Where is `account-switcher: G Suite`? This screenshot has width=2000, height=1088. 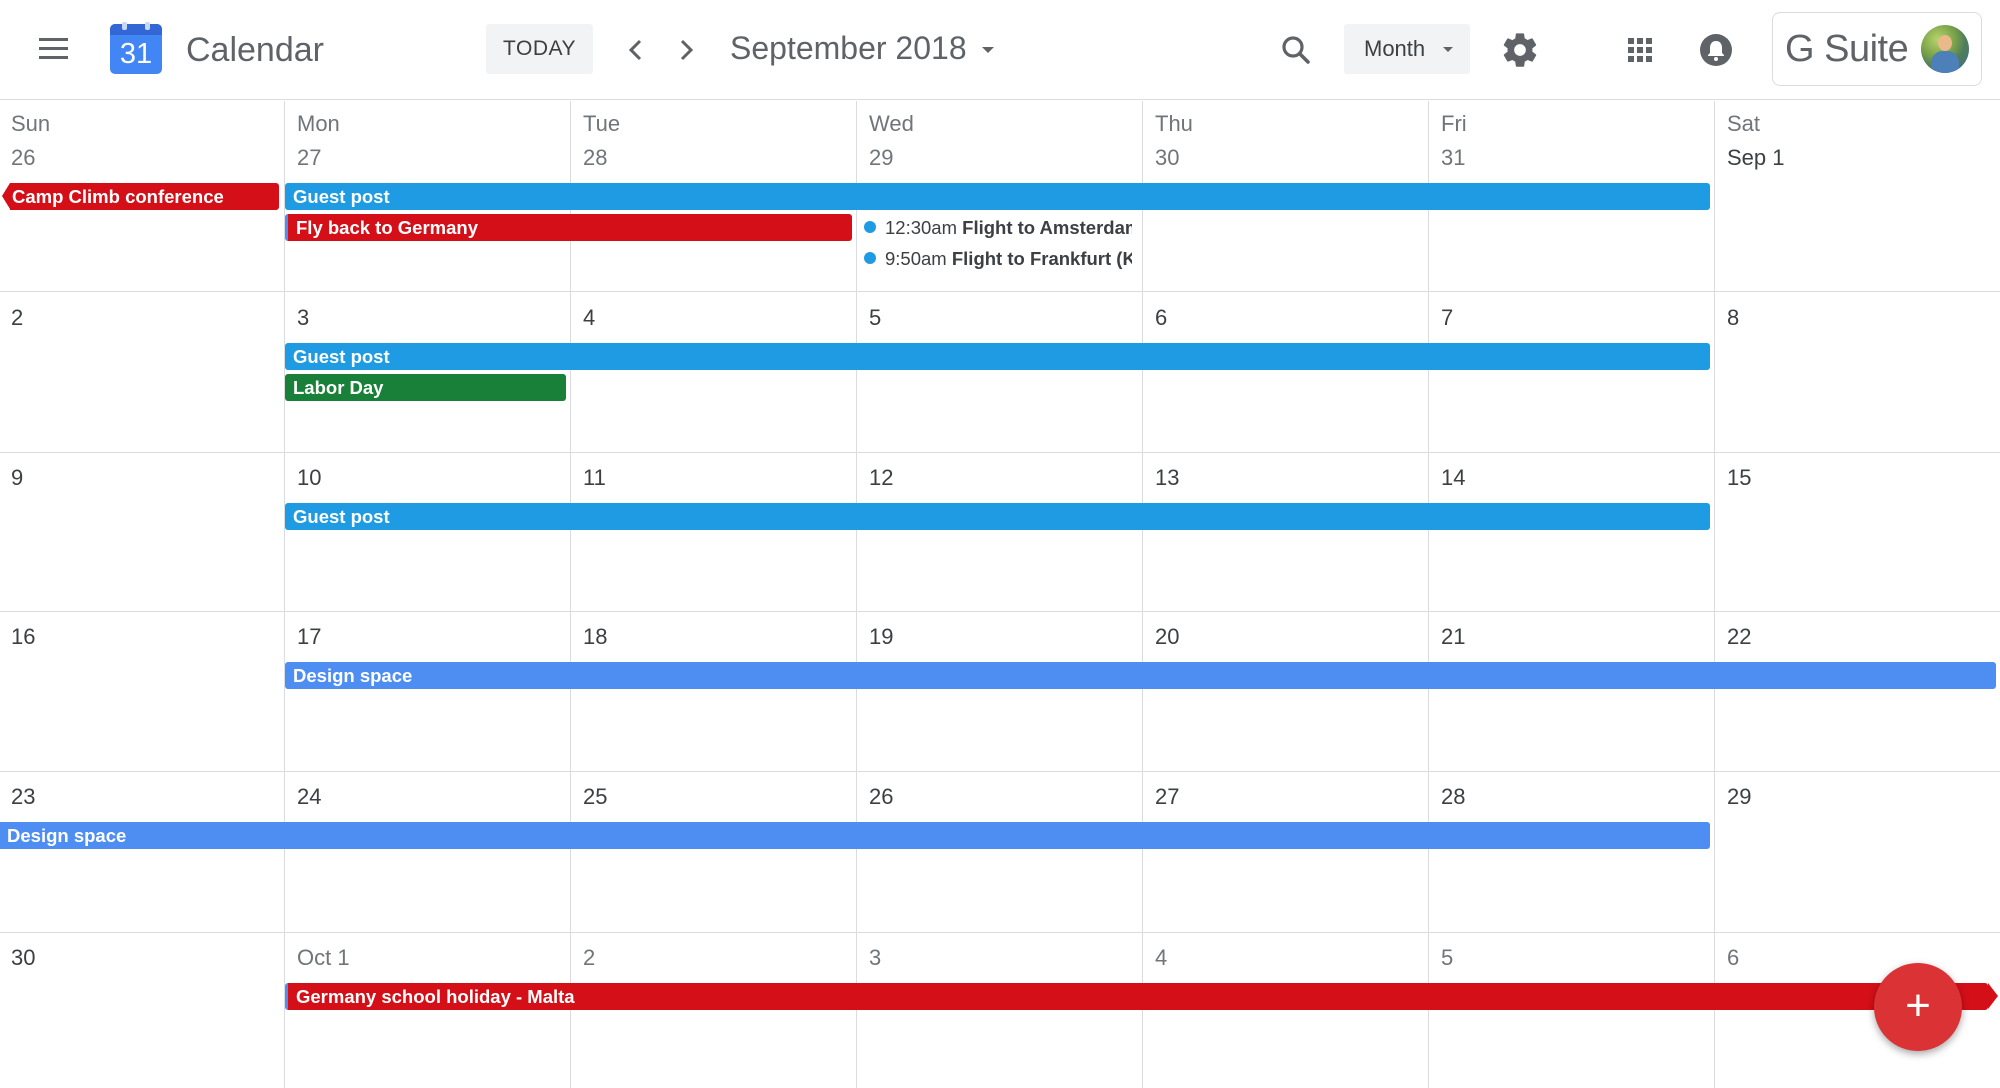 account-switcher: G Suite is located at coordinates (1877, 49).